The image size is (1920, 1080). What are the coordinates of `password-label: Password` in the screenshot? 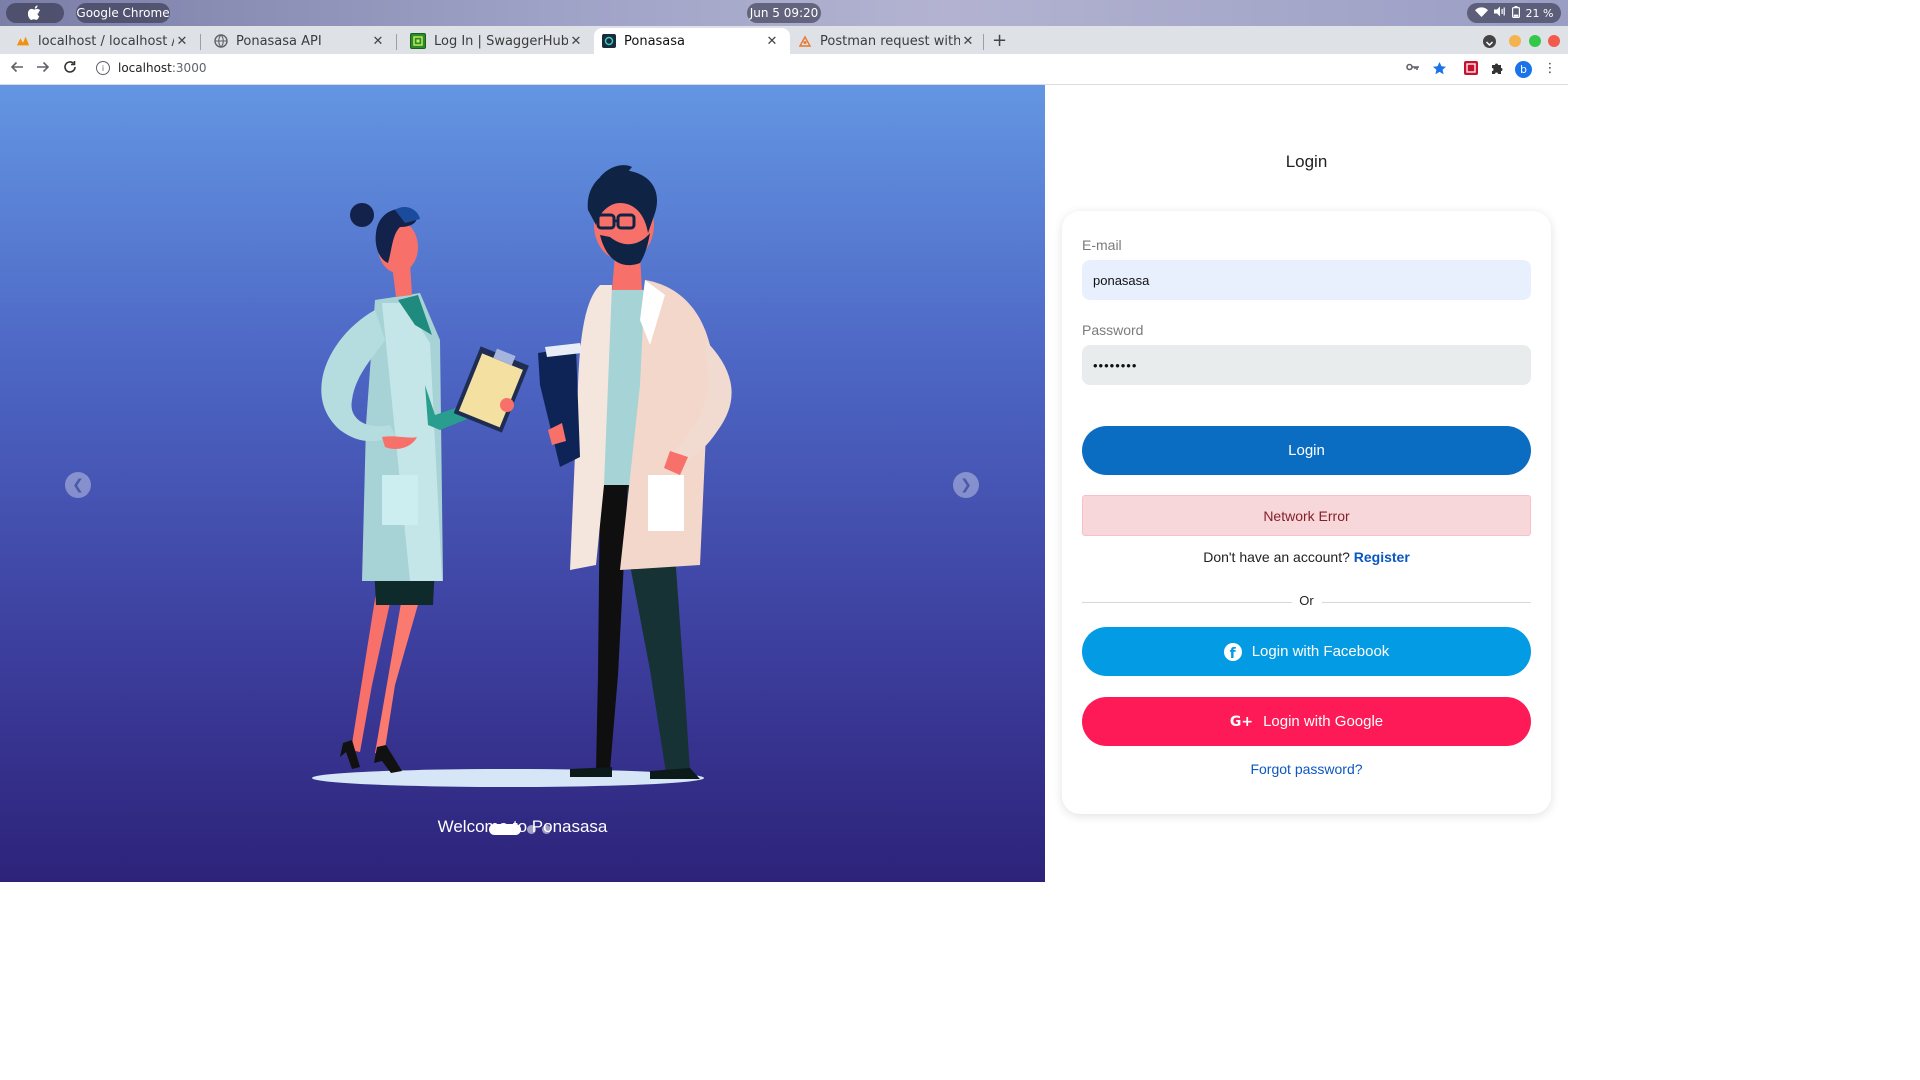 It's located at (1113, 330).